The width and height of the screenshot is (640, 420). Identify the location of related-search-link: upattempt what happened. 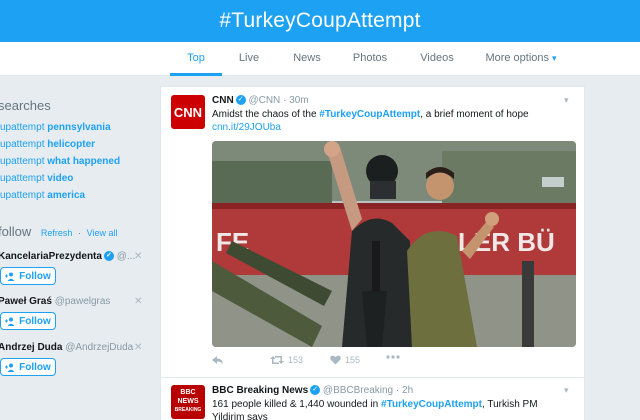
(60, 161).